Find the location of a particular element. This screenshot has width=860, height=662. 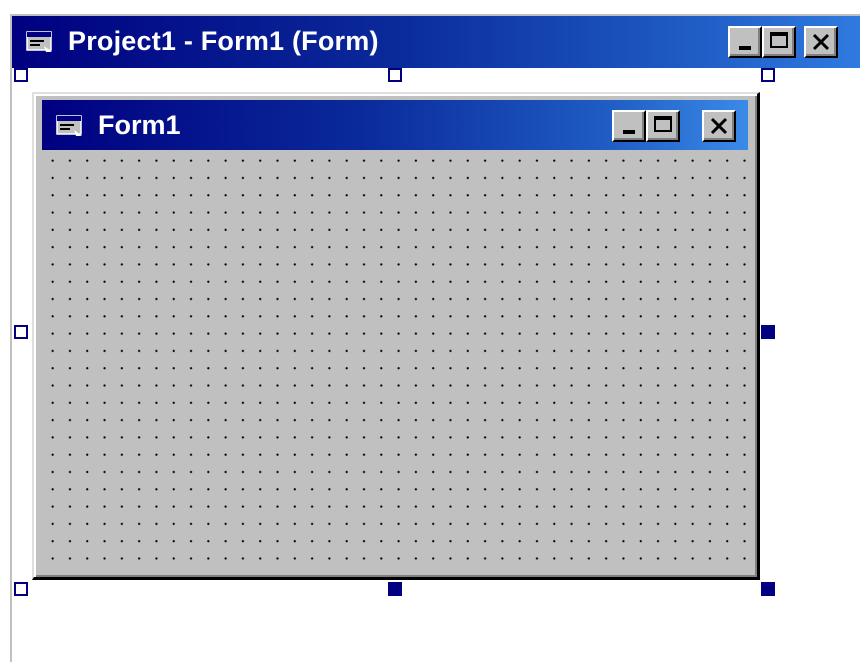

resize-handle-top-left is located at coordinates (21, 75).